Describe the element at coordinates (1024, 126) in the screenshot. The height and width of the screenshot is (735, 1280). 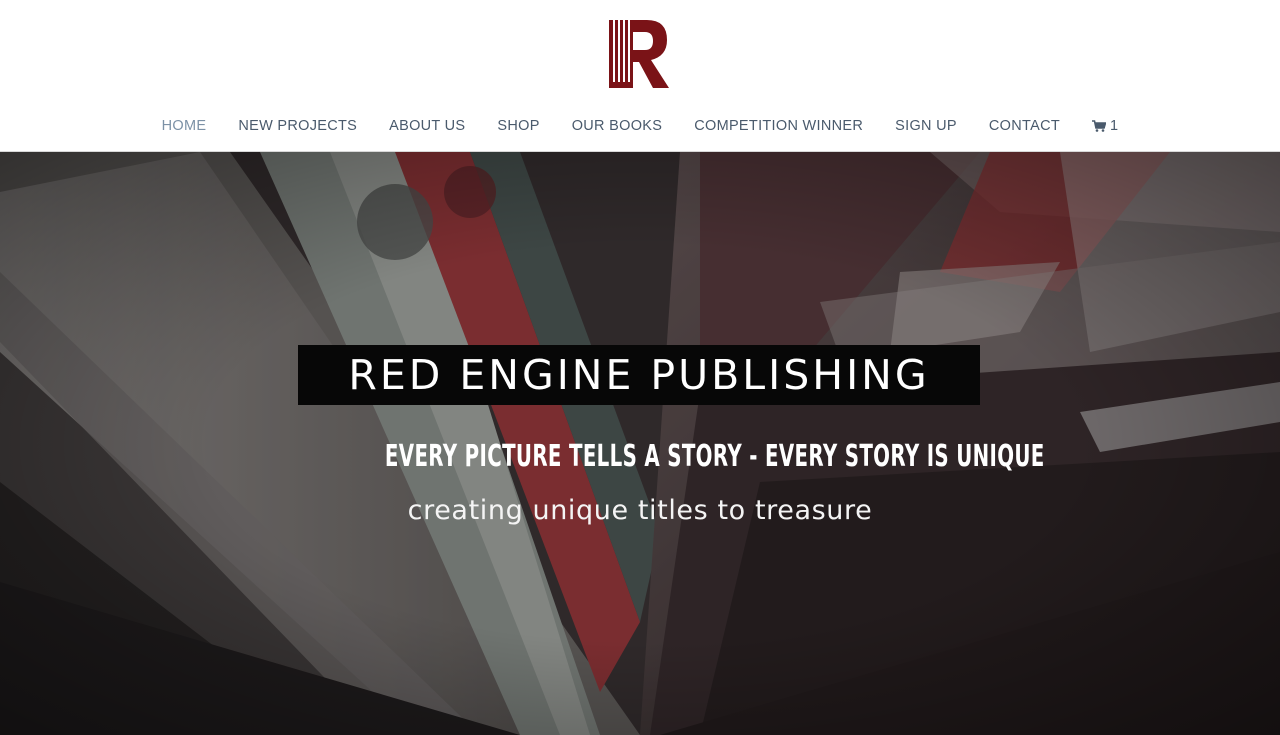
I see `nav-contact: CONTACT` at that location.